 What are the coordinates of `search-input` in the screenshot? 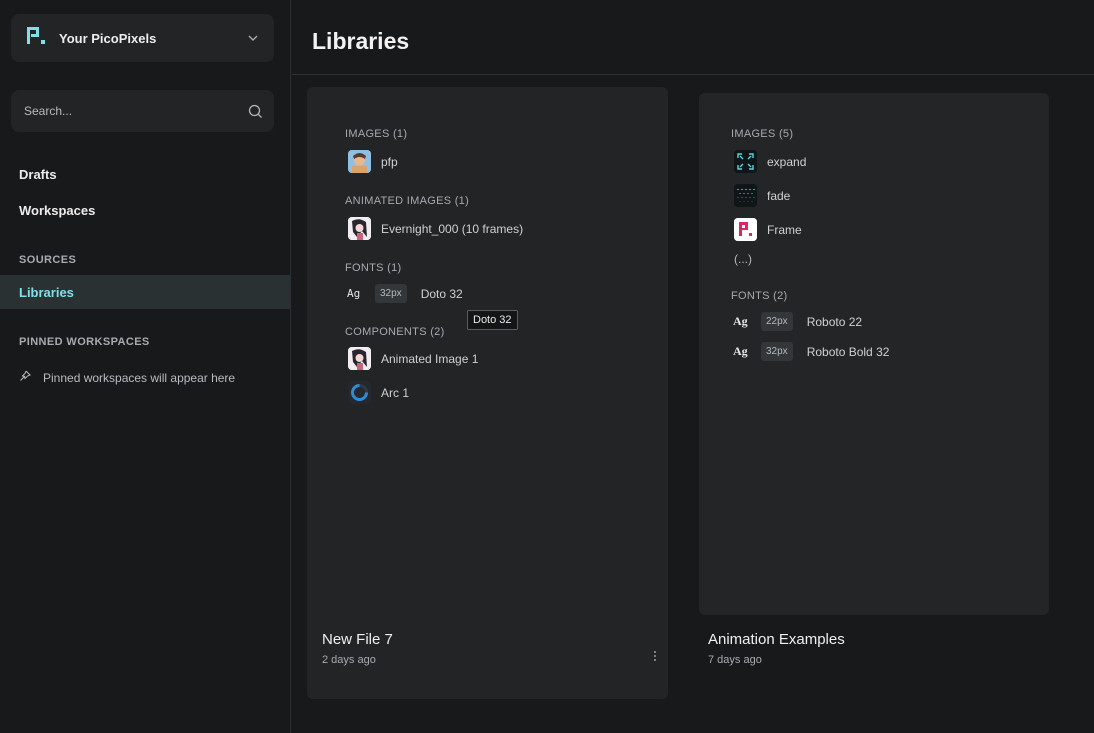 It's located at (124, 111).